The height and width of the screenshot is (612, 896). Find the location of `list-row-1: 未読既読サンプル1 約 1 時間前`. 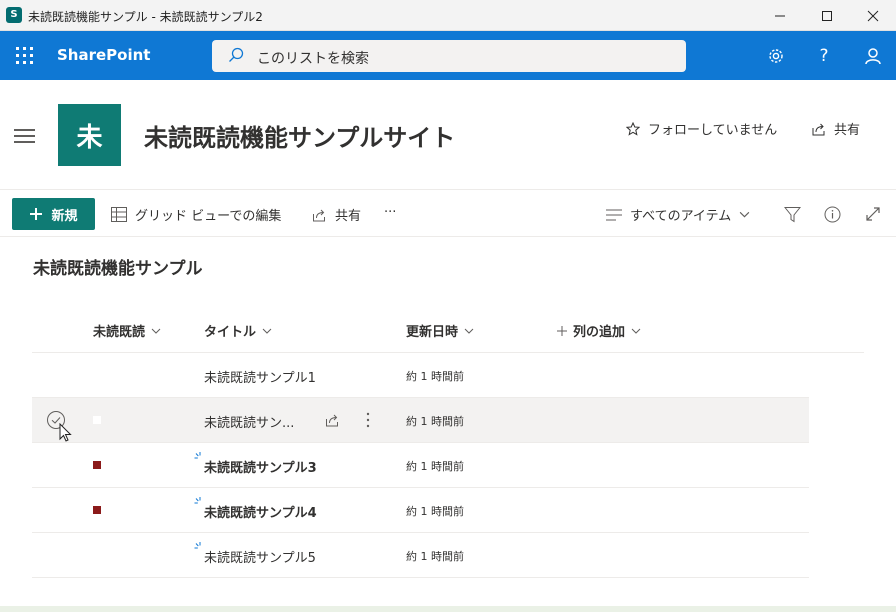

list-row-1: 未読既読サンプル1 約 1 時間前 is located at coordinates (420, 375).